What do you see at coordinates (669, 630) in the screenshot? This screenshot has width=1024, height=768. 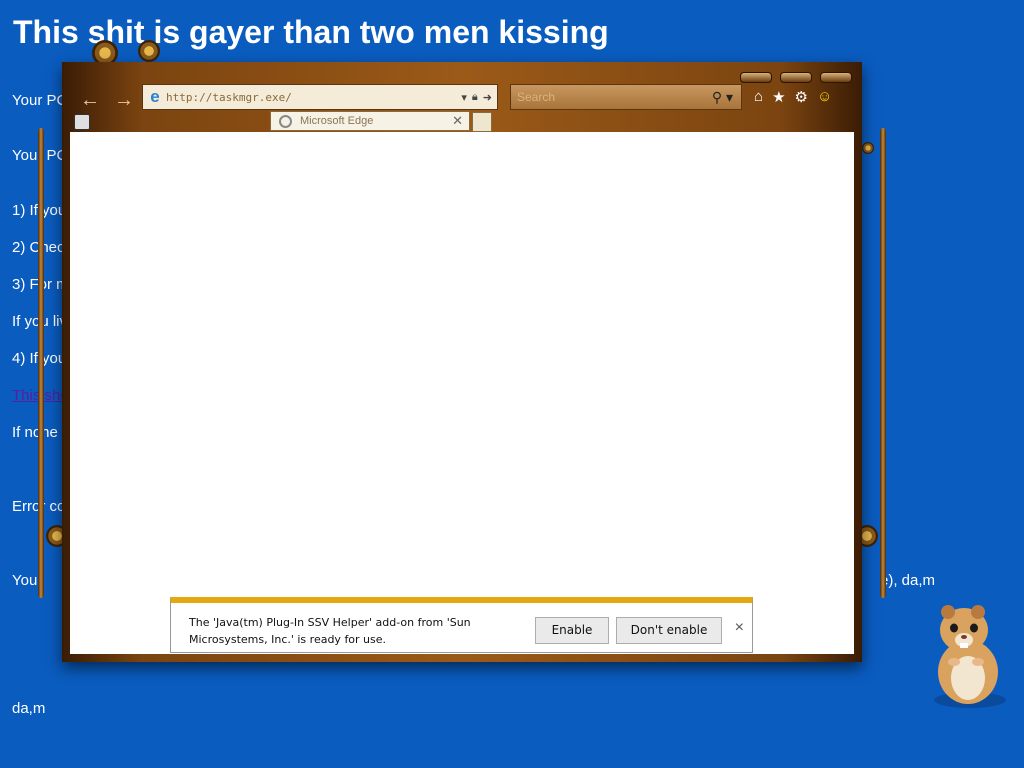 I see `dont-enable-button: Don't enable` at bounding box center [669, 630].